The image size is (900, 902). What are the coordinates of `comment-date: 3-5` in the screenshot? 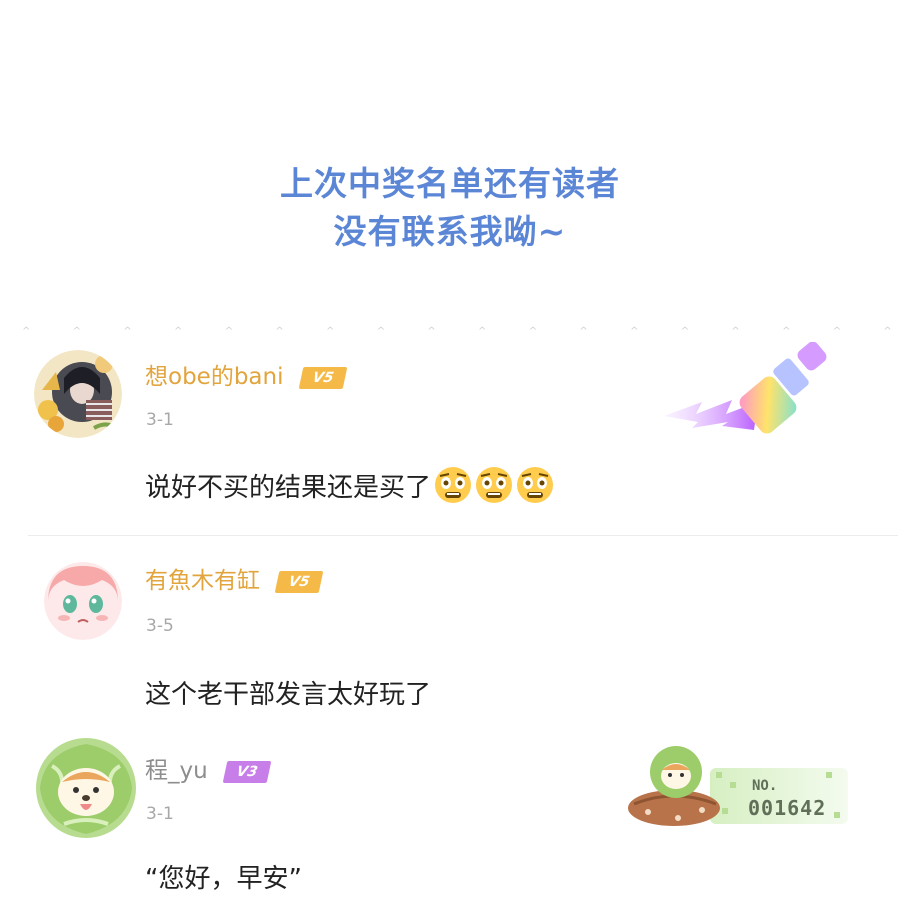 It's located at (160, 626).